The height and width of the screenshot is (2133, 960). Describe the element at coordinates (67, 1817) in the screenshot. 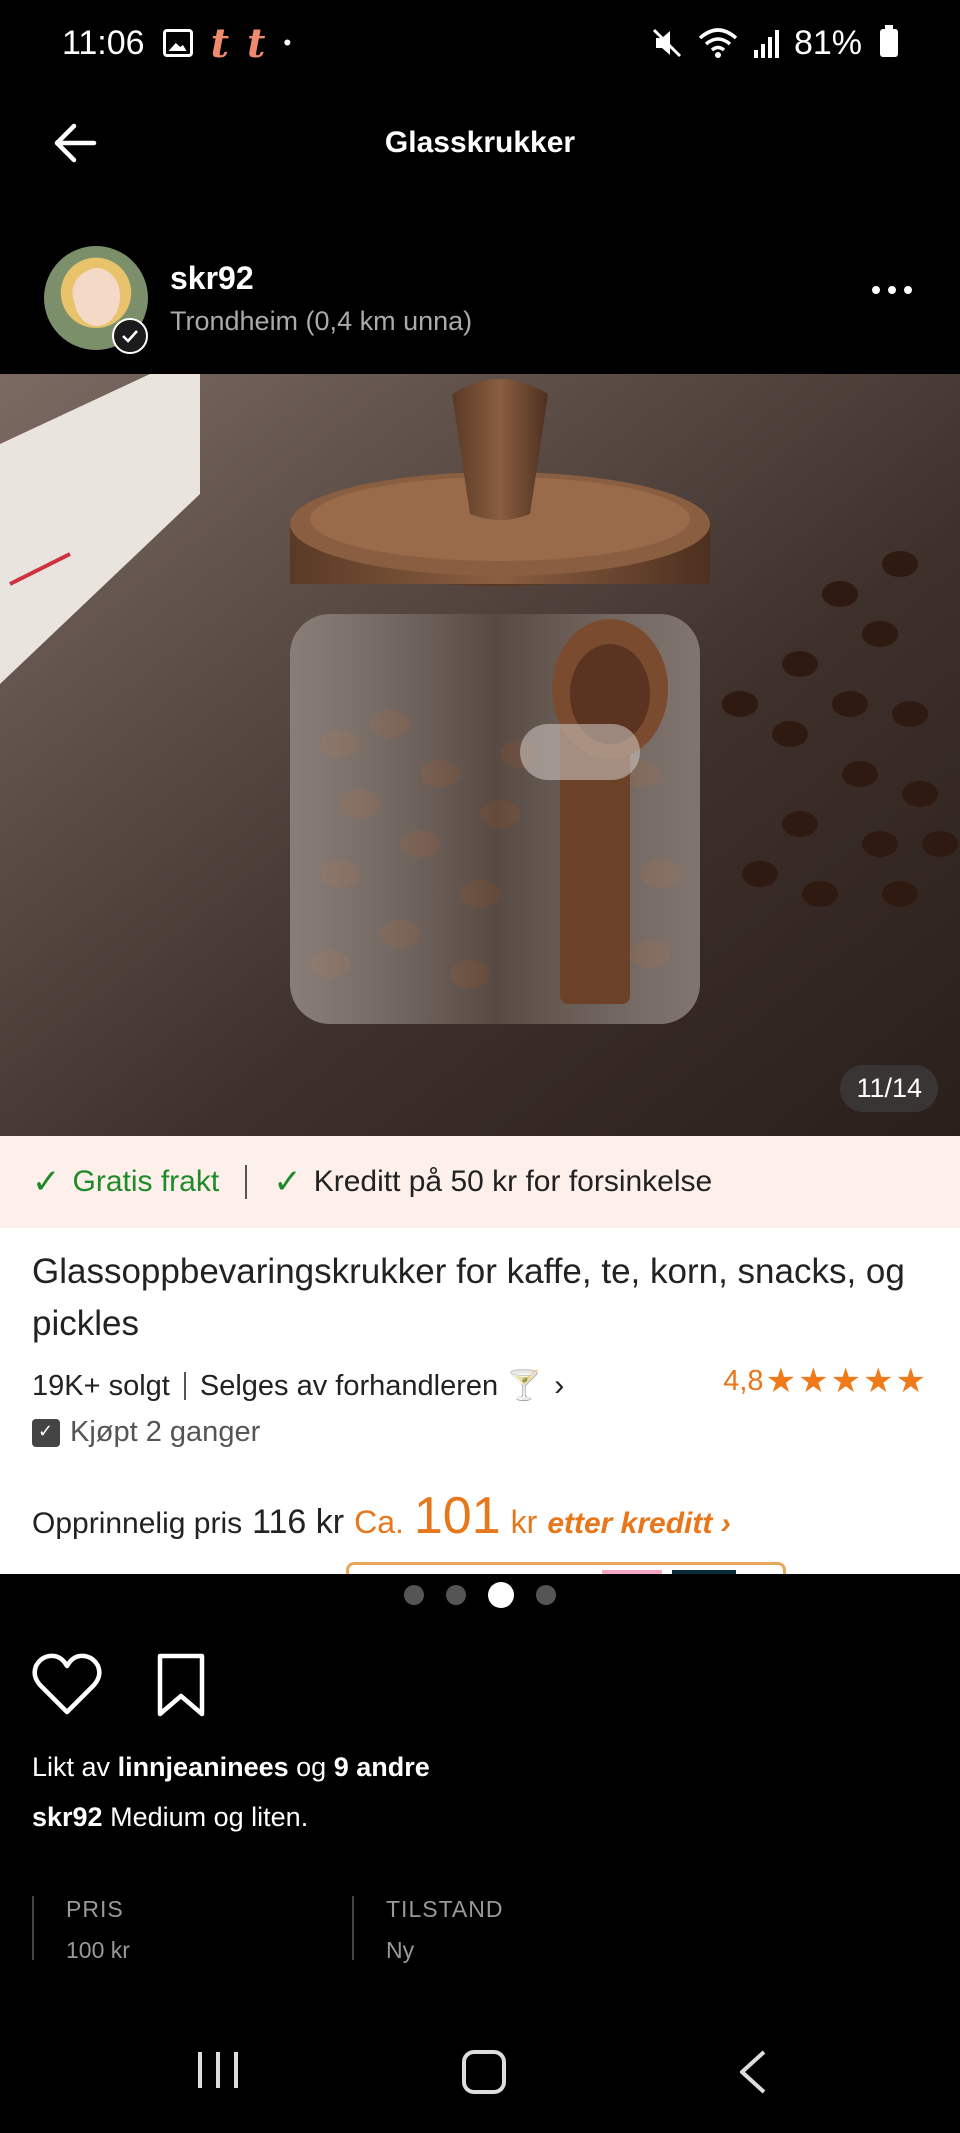

I see `caption-user: skr92` at that location.